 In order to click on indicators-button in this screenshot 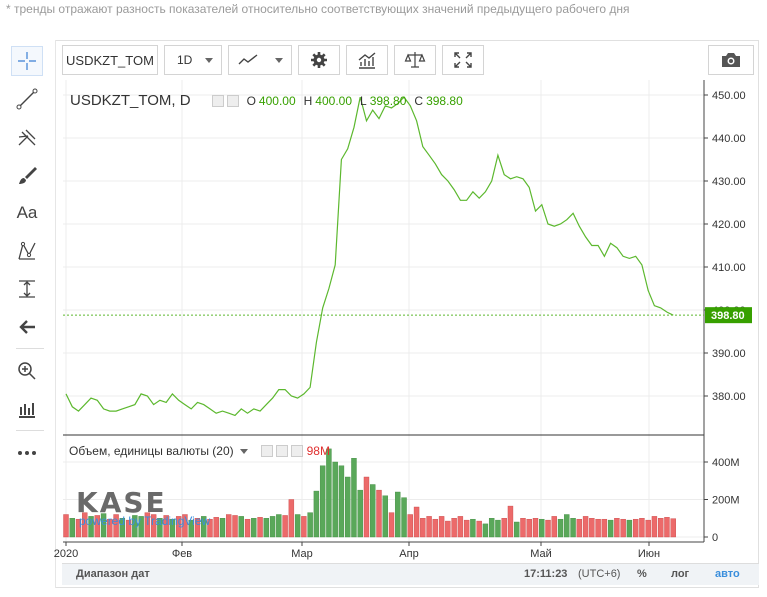, I will do `click(367, 60)`.